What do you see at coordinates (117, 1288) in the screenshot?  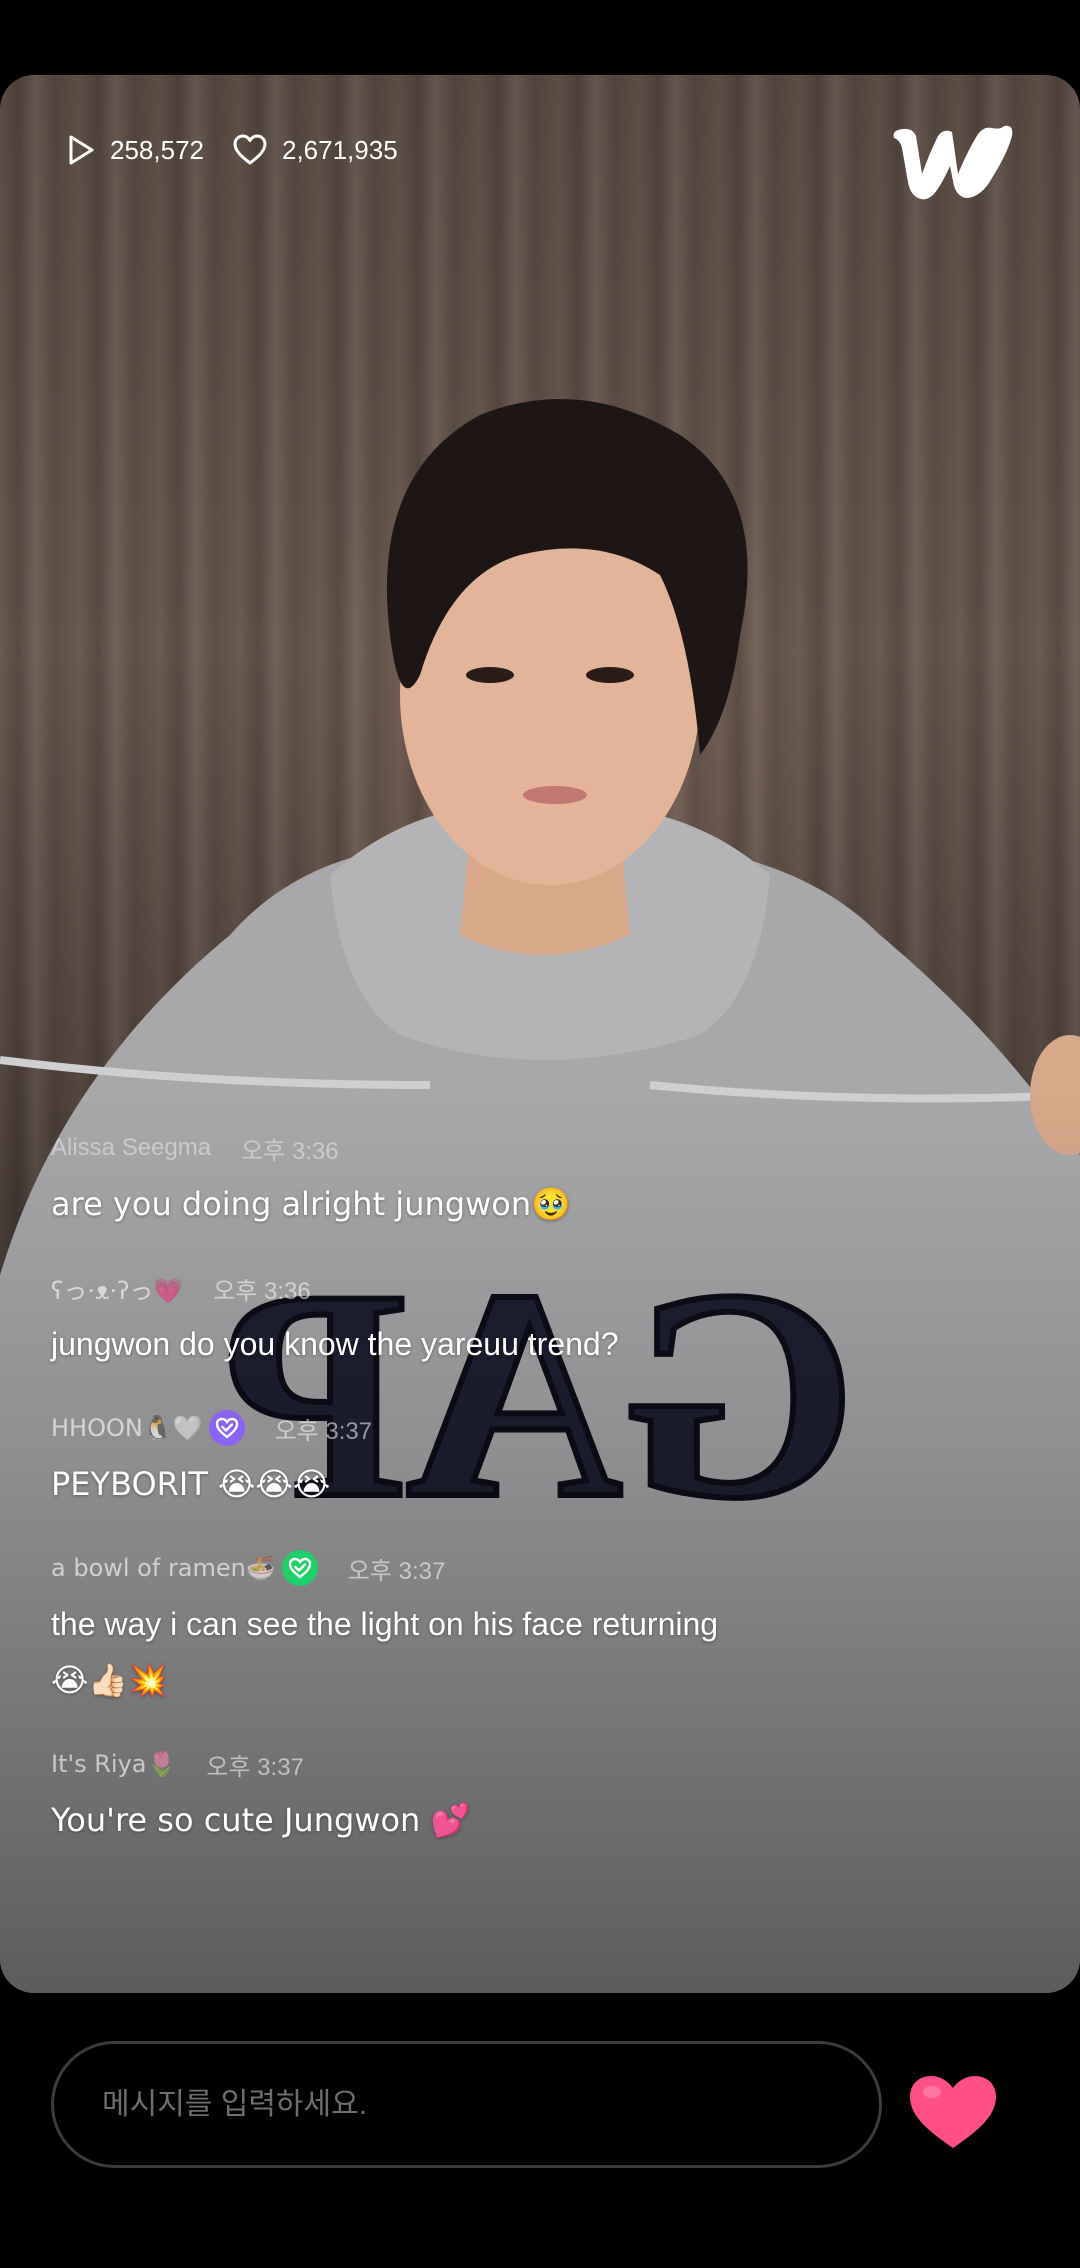 I see `chat-username: ʕっ·ᴥ·ʔっ💗` at bounding box center [117, 1288].